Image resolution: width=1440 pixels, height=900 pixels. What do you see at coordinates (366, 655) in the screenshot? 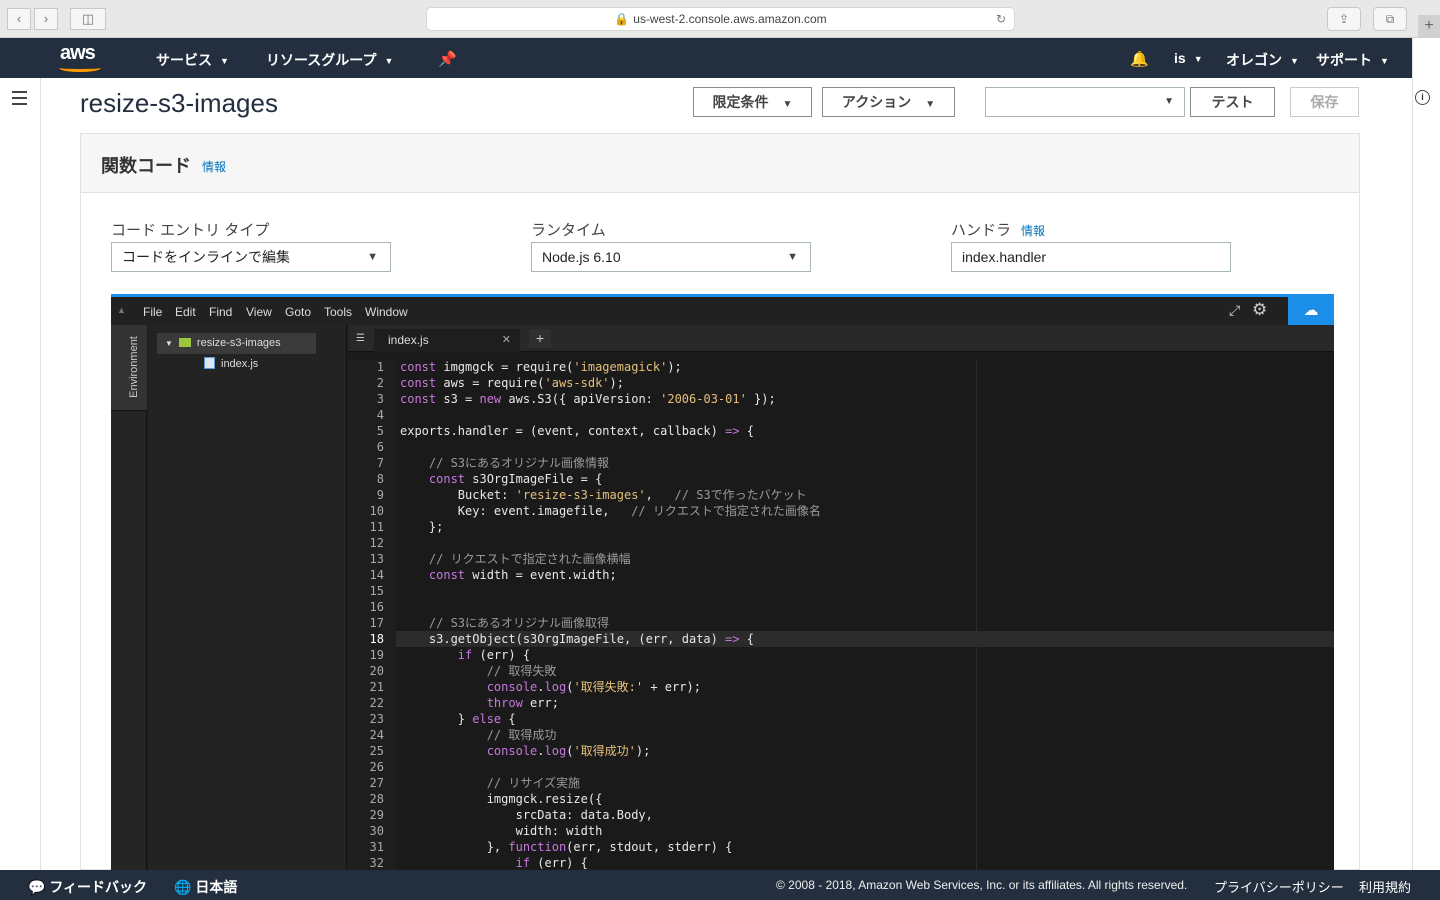
I see `line-number: 19` at bounding box center [366, 655].